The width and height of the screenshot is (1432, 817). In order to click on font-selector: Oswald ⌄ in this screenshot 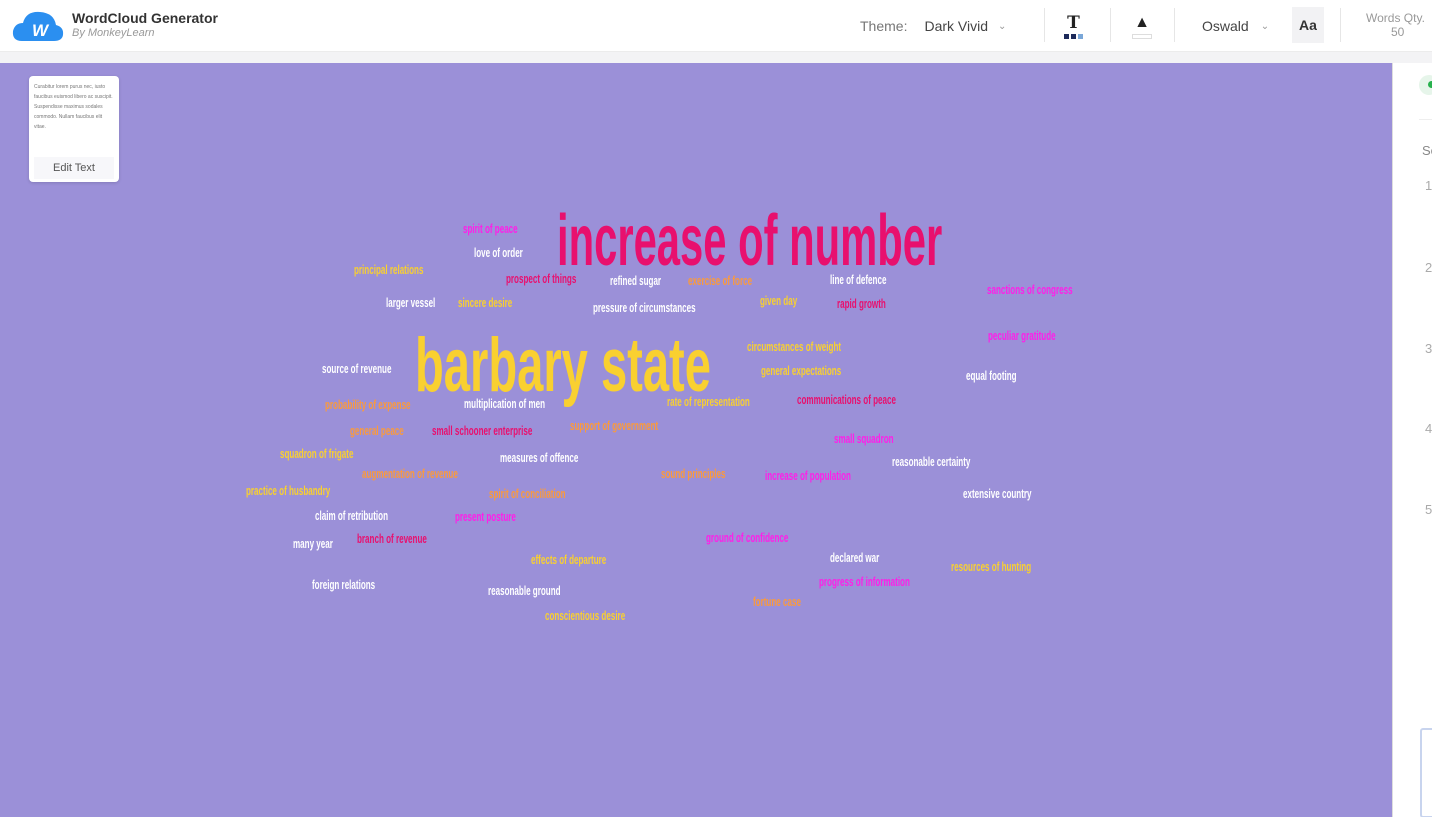, I will do `click(1235, 26)`.